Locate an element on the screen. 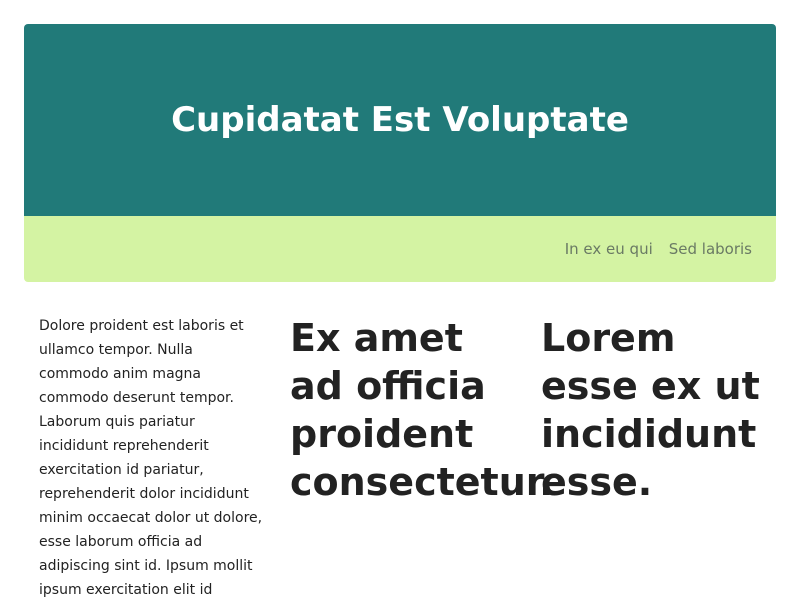 The image size is (800, 600). nav-link-in-ex-eu-qui: In ex eu qui is located at coordinates (609, 249).